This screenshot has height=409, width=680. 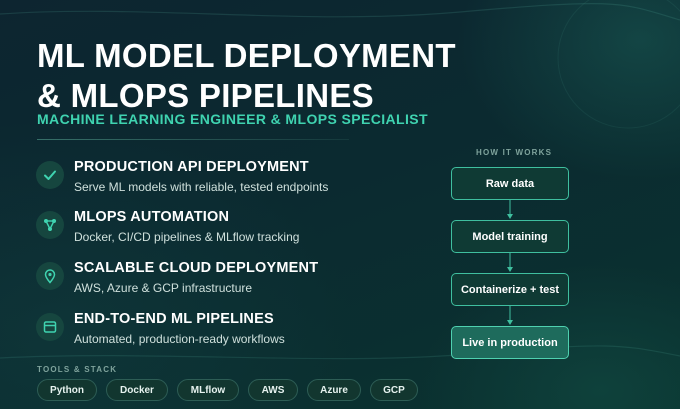 I want to click on step-raw-data: Raw data, so click(x=510, y=183).